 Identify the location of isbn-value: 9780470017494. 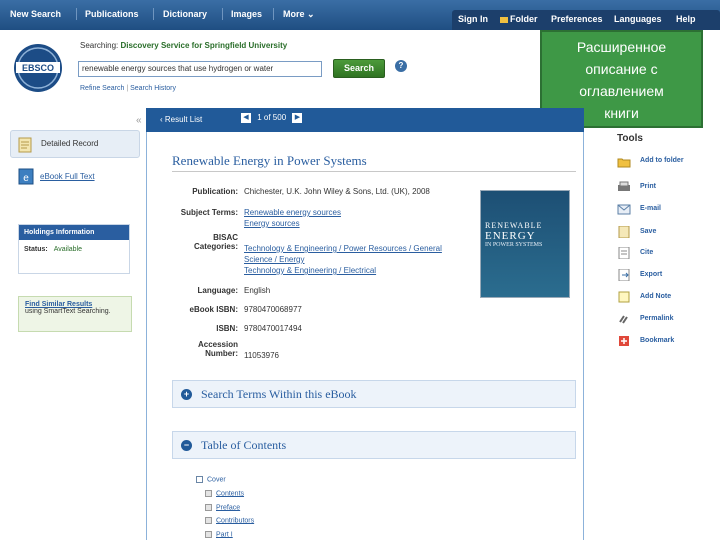
(273, 328).